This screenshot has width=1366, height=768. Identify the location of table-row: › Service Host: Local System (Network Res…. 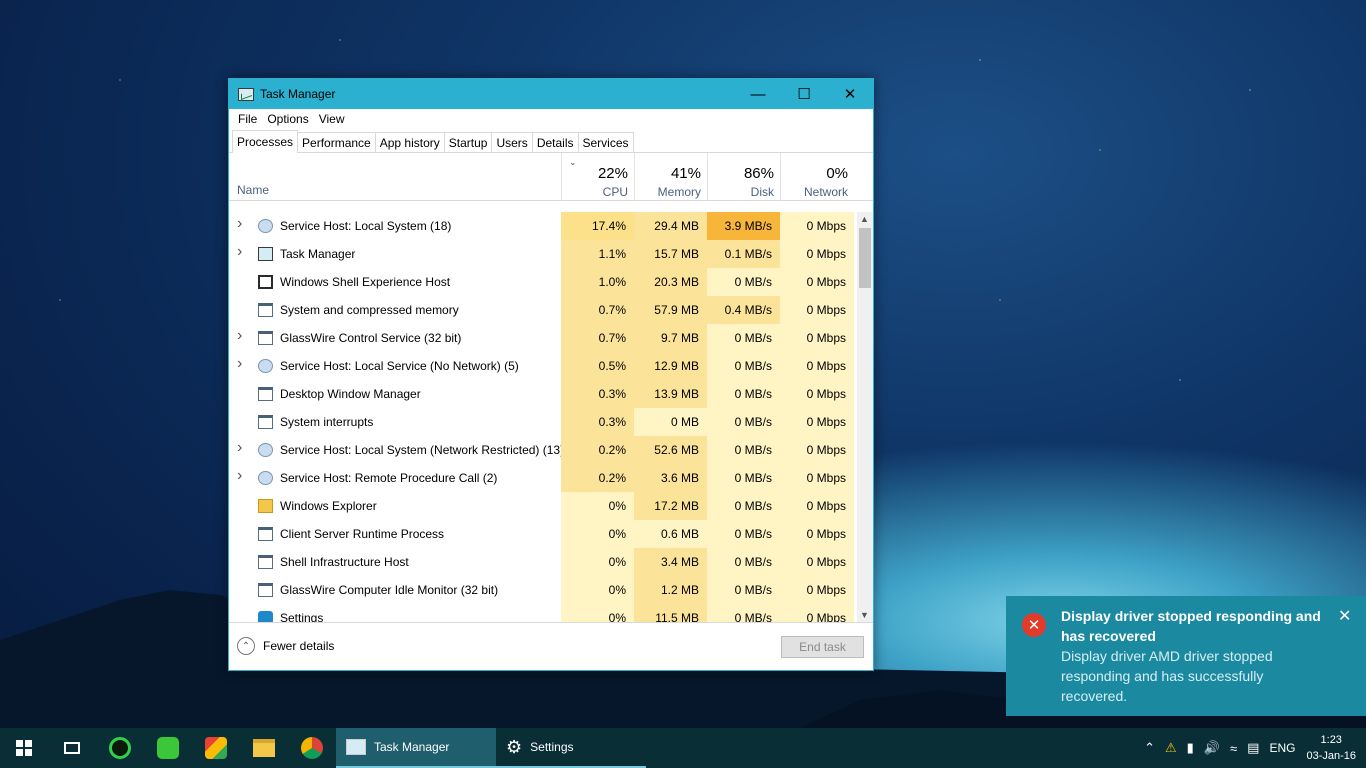
(543, 450).